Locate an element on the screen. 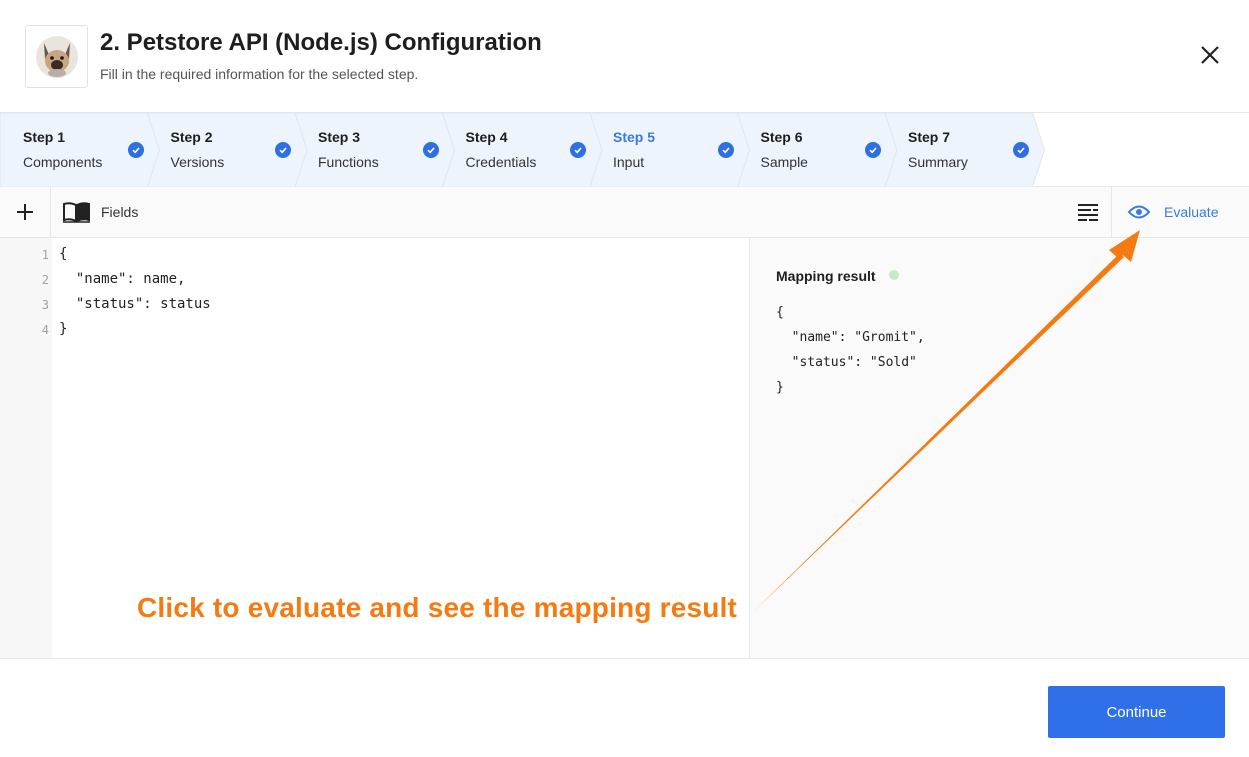 This screenshot has width=1249, height=757. step-name: Components is located at coordinates (63, 162).